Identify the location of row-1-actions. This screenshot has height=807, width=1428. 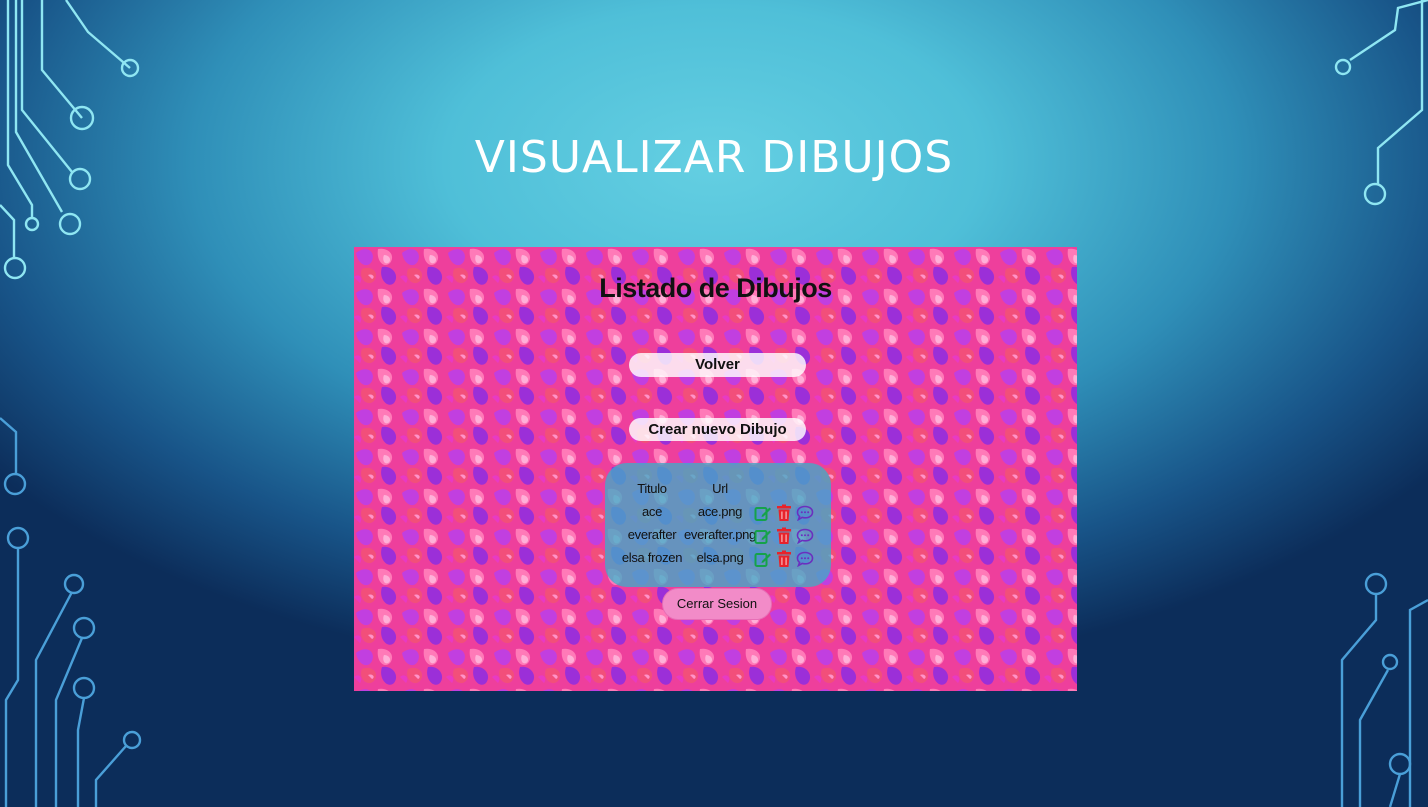
(784, 513).